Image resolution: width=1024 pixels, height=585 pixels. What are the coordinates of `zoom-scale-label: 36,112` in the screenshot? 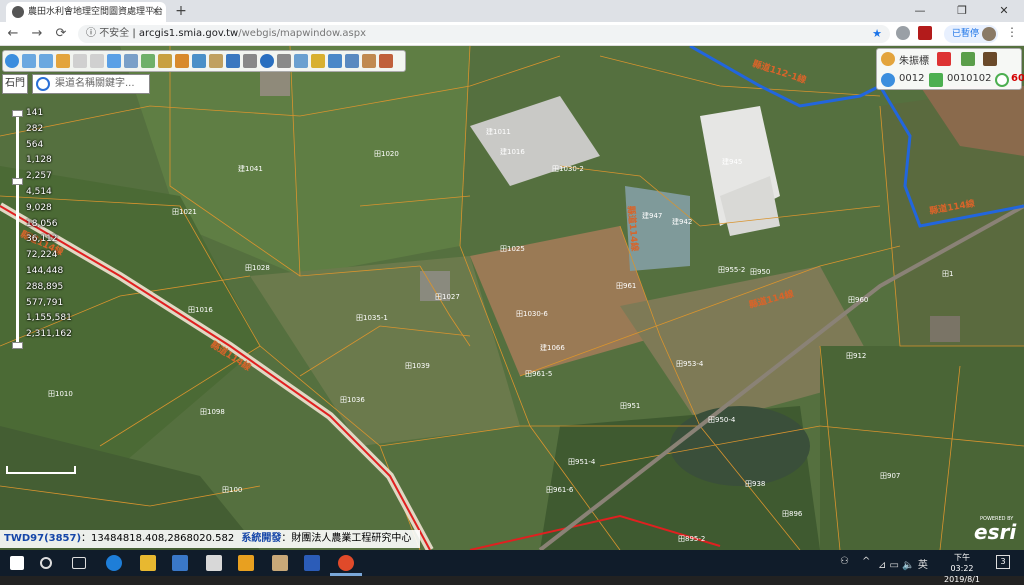 It's located at (42, 239).